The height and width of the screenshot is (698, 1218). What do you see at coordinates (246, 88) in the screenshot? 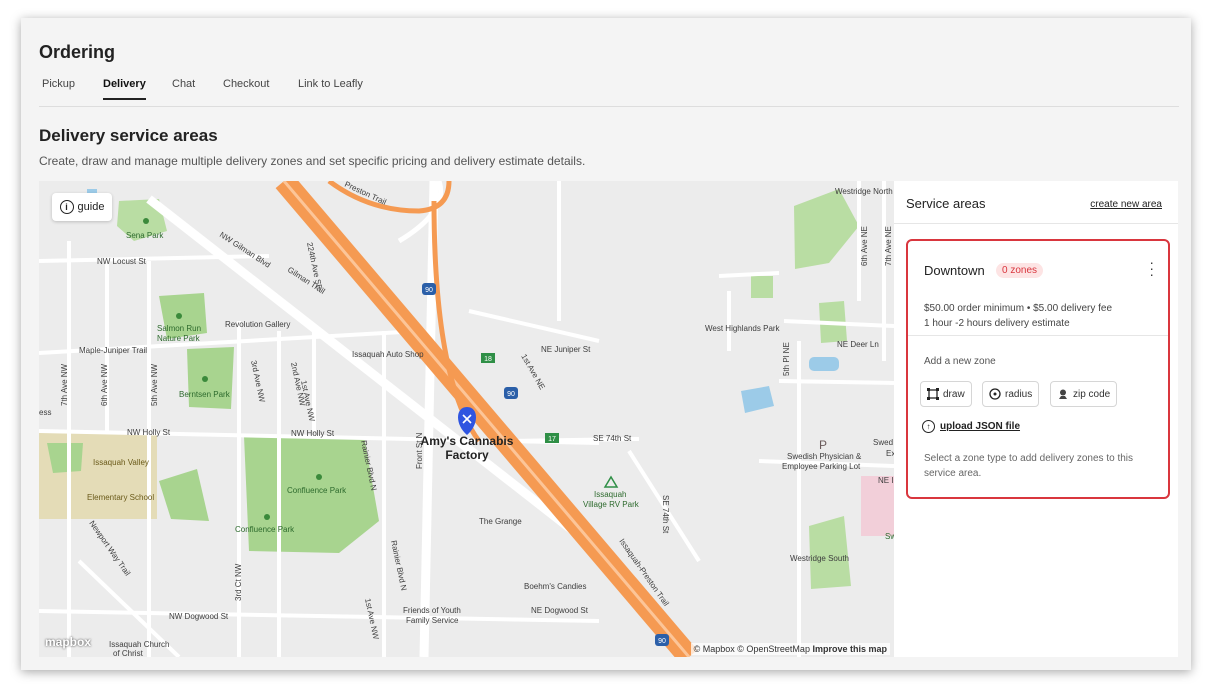
I see `tab-checkout: Checkout` at bounding box center [246, 88].